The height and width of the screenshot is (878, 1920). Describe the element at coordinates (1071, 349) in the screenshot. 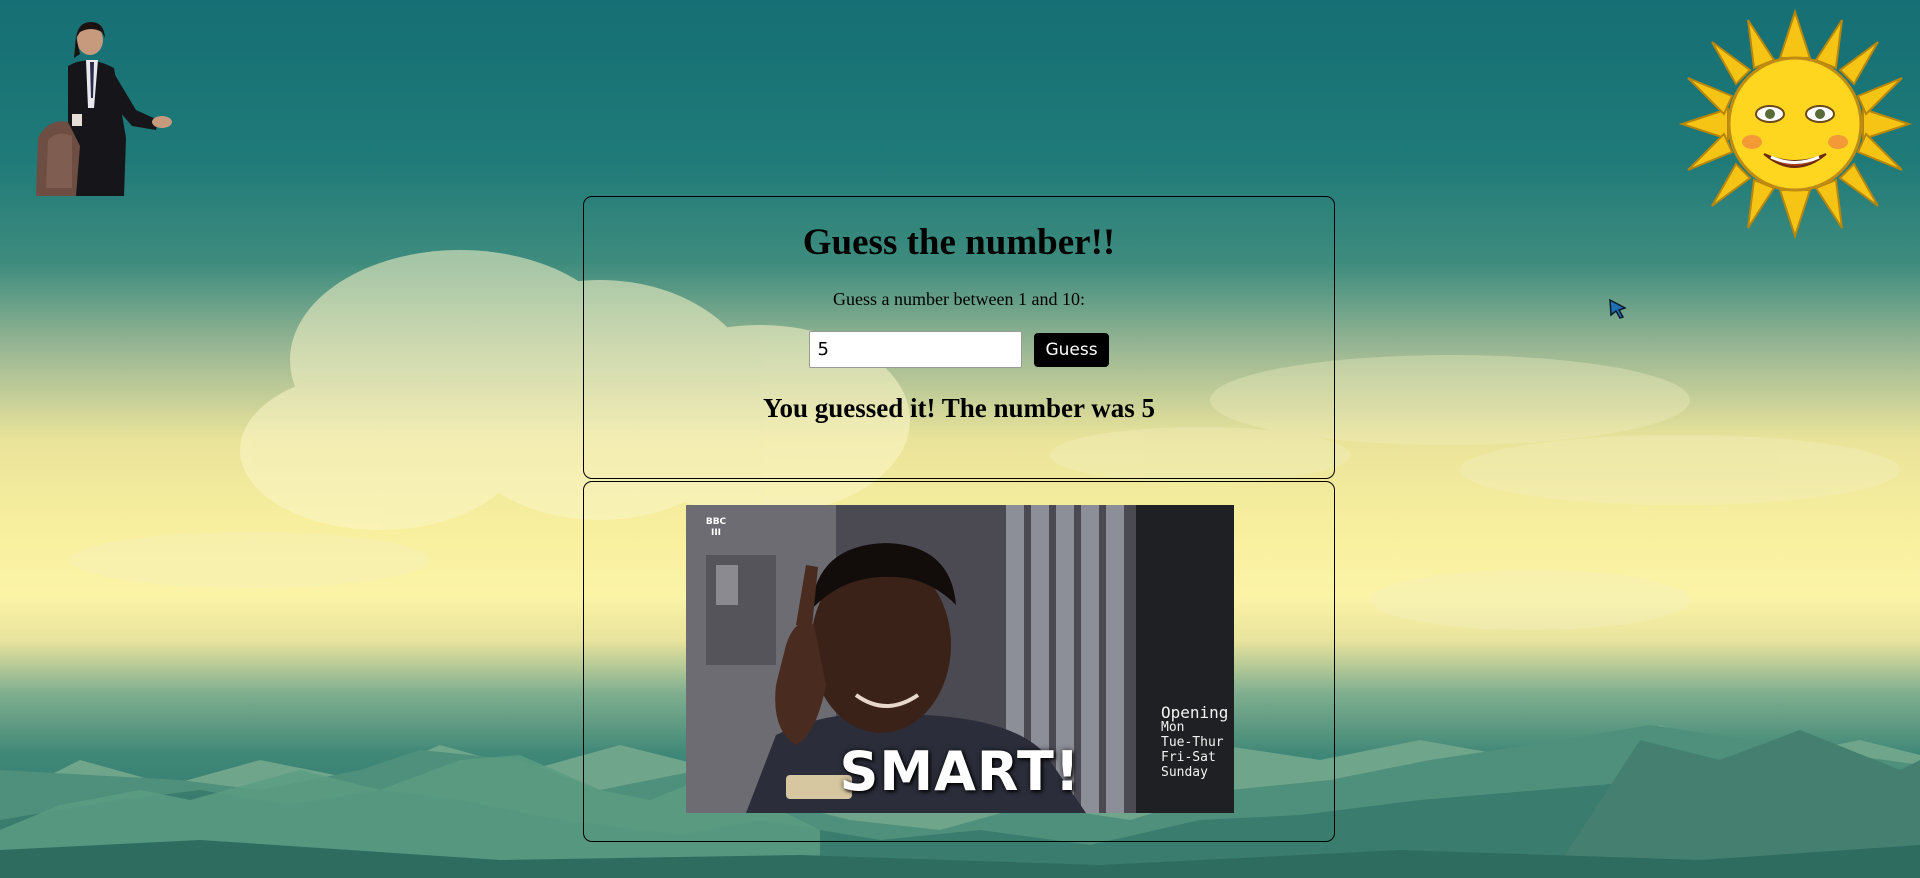

I see `guess-button: Guess` at that location.